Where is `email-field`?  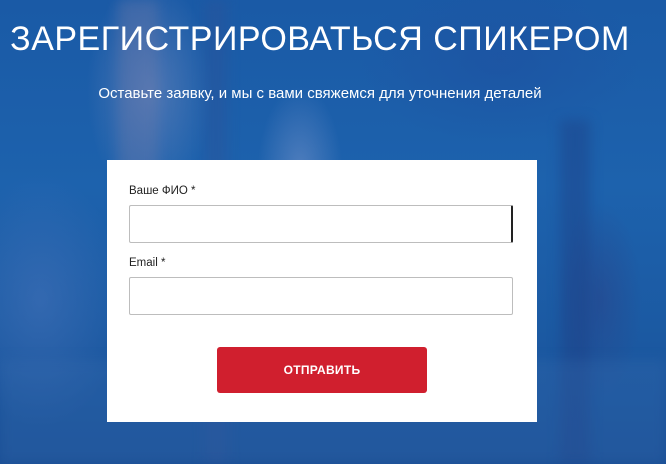
email-field is located at coordinates (321, 296).